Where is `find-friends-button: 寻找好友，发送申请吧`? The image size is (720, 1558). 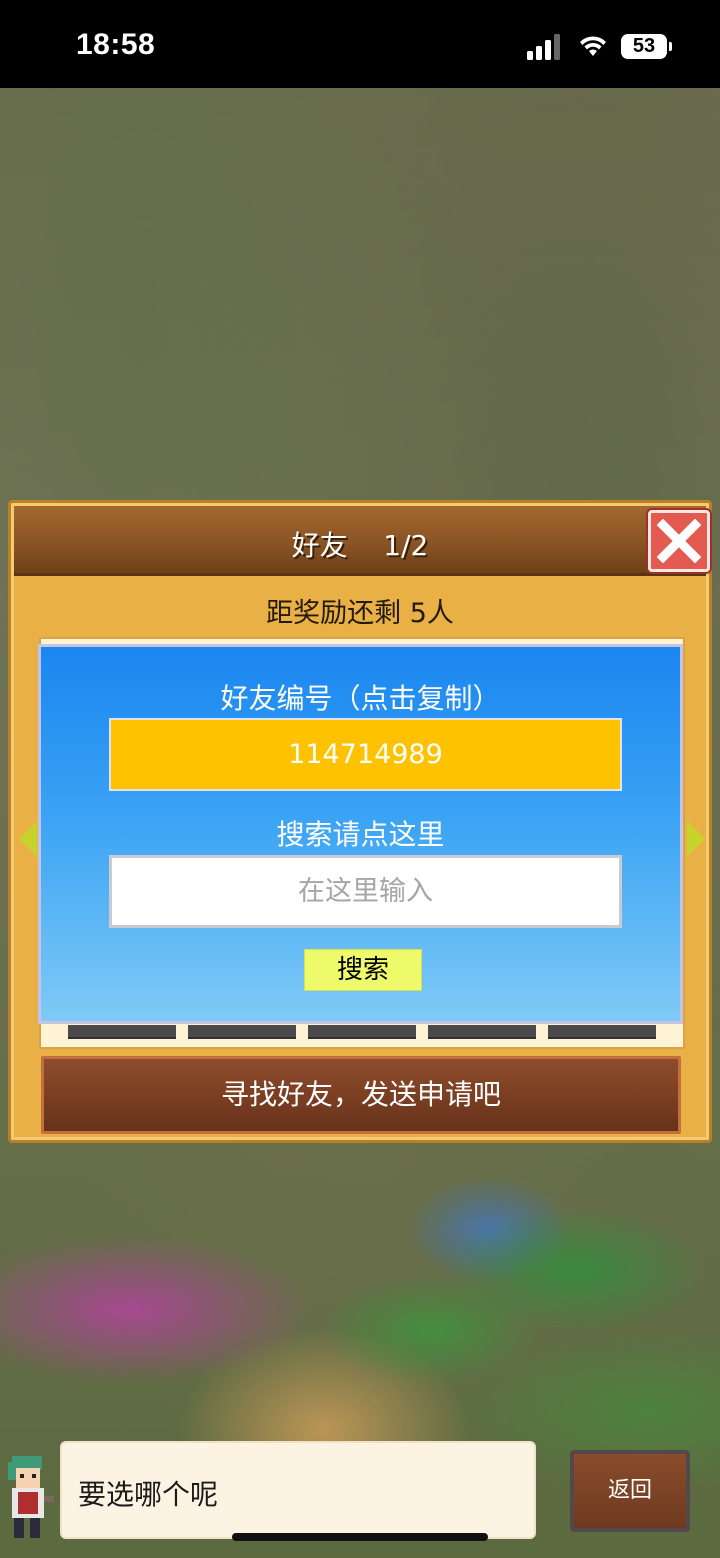
find-friends-button: 寻找好友，发送申请吧 is located at coordinates (361, 1095).